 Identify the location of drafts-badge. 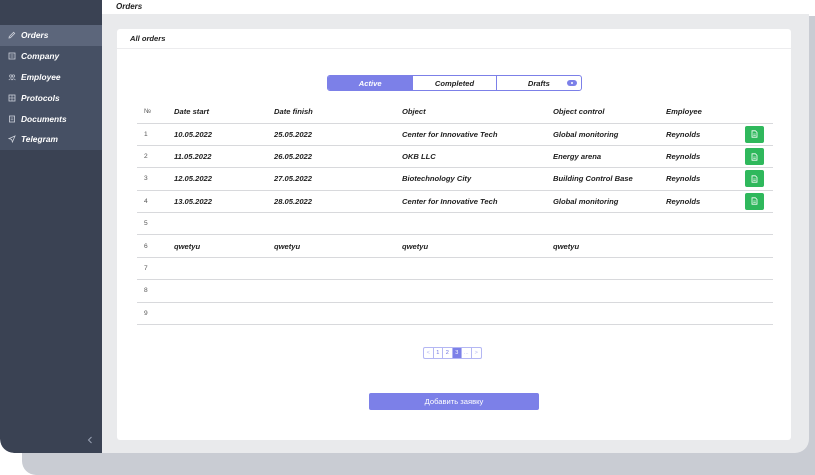
(572, 83).